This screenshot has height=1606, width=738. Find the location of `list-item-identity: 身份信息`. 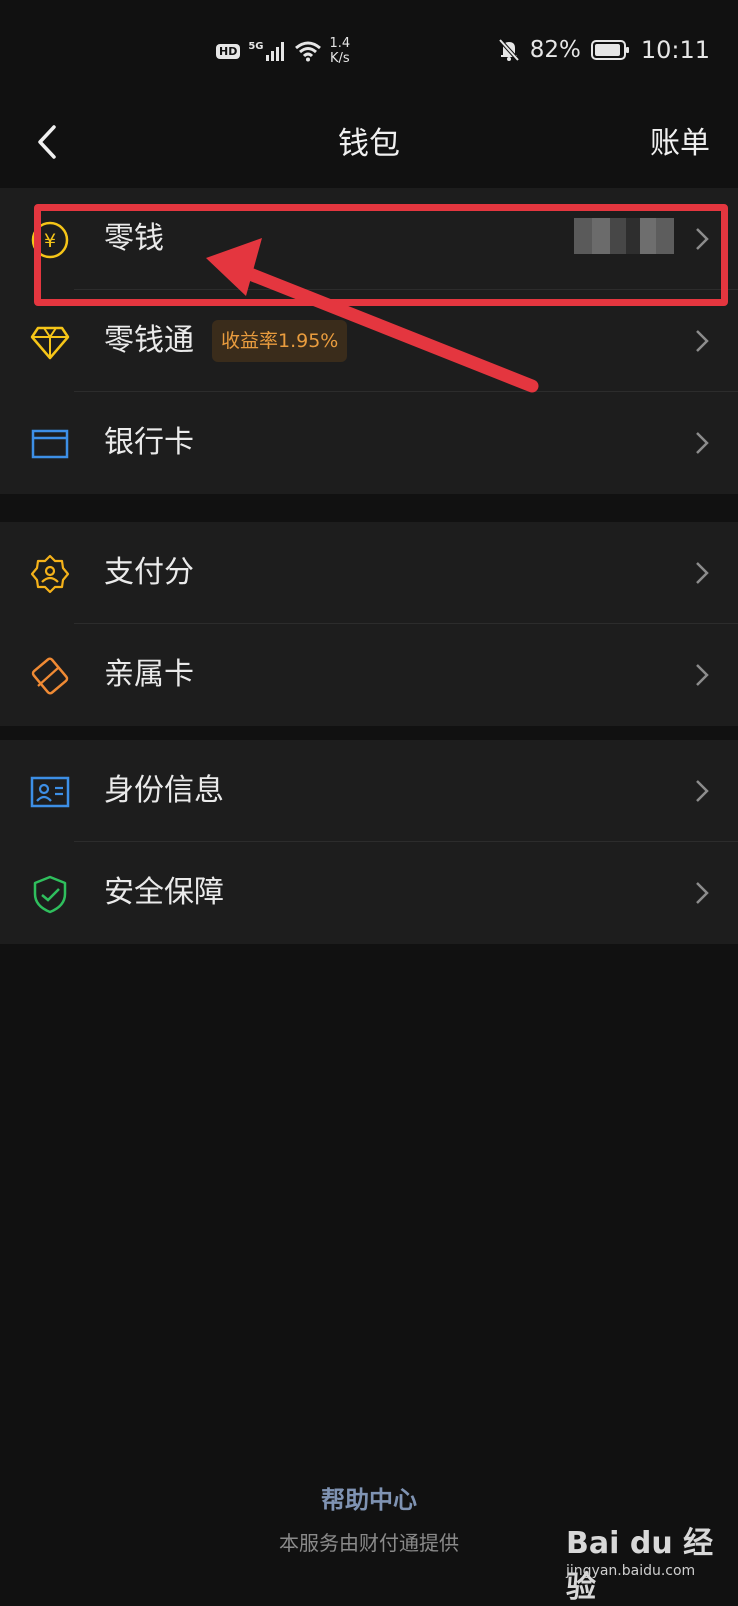

list-item-identity: 身份信息 is located at coordinates (369, 791).